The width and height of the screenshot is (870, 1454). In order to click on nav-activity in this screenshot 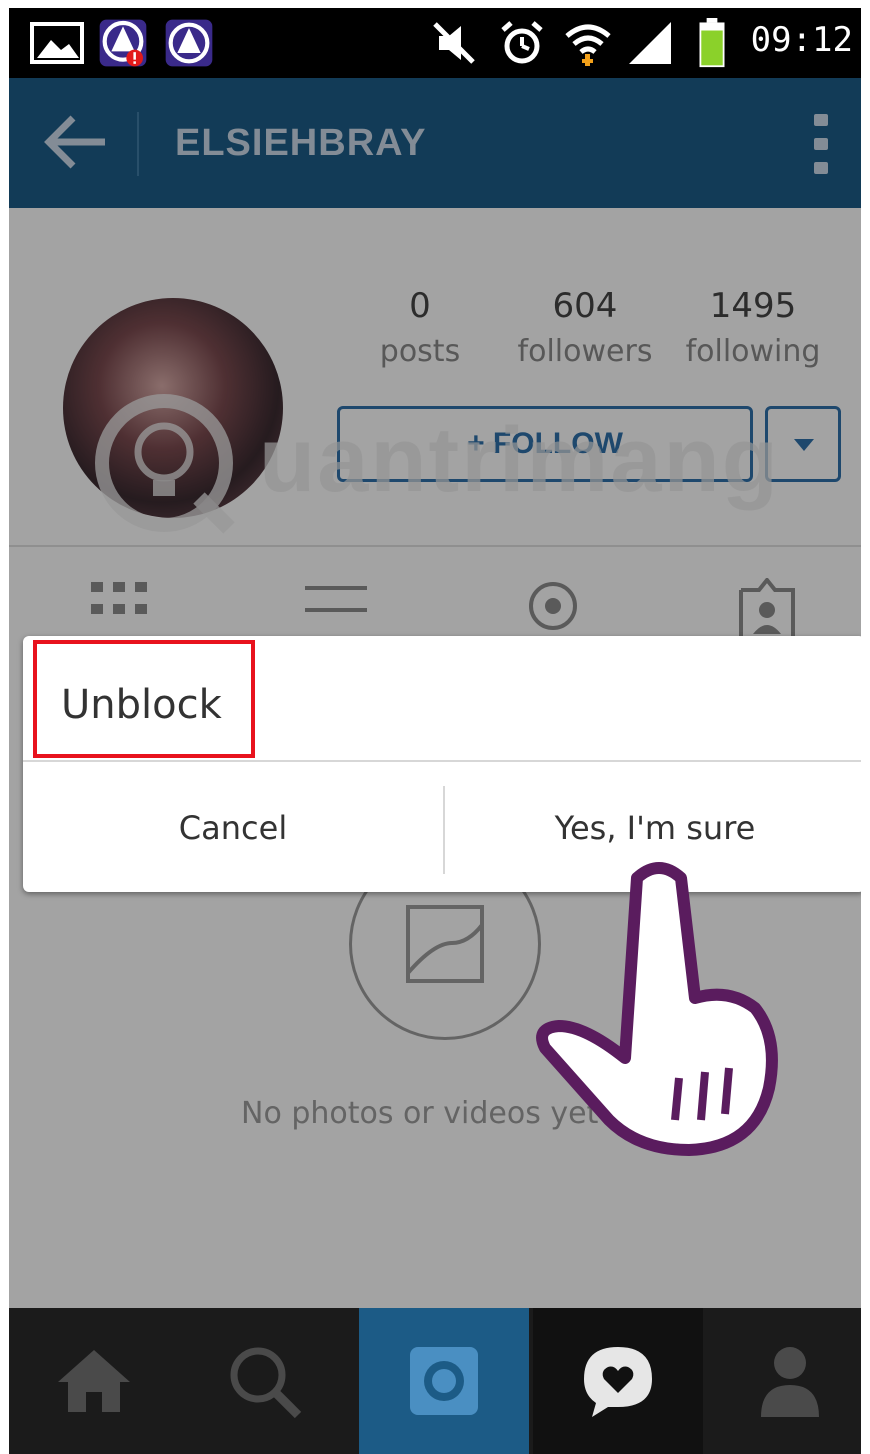, I will do `click(618, 1381)`.